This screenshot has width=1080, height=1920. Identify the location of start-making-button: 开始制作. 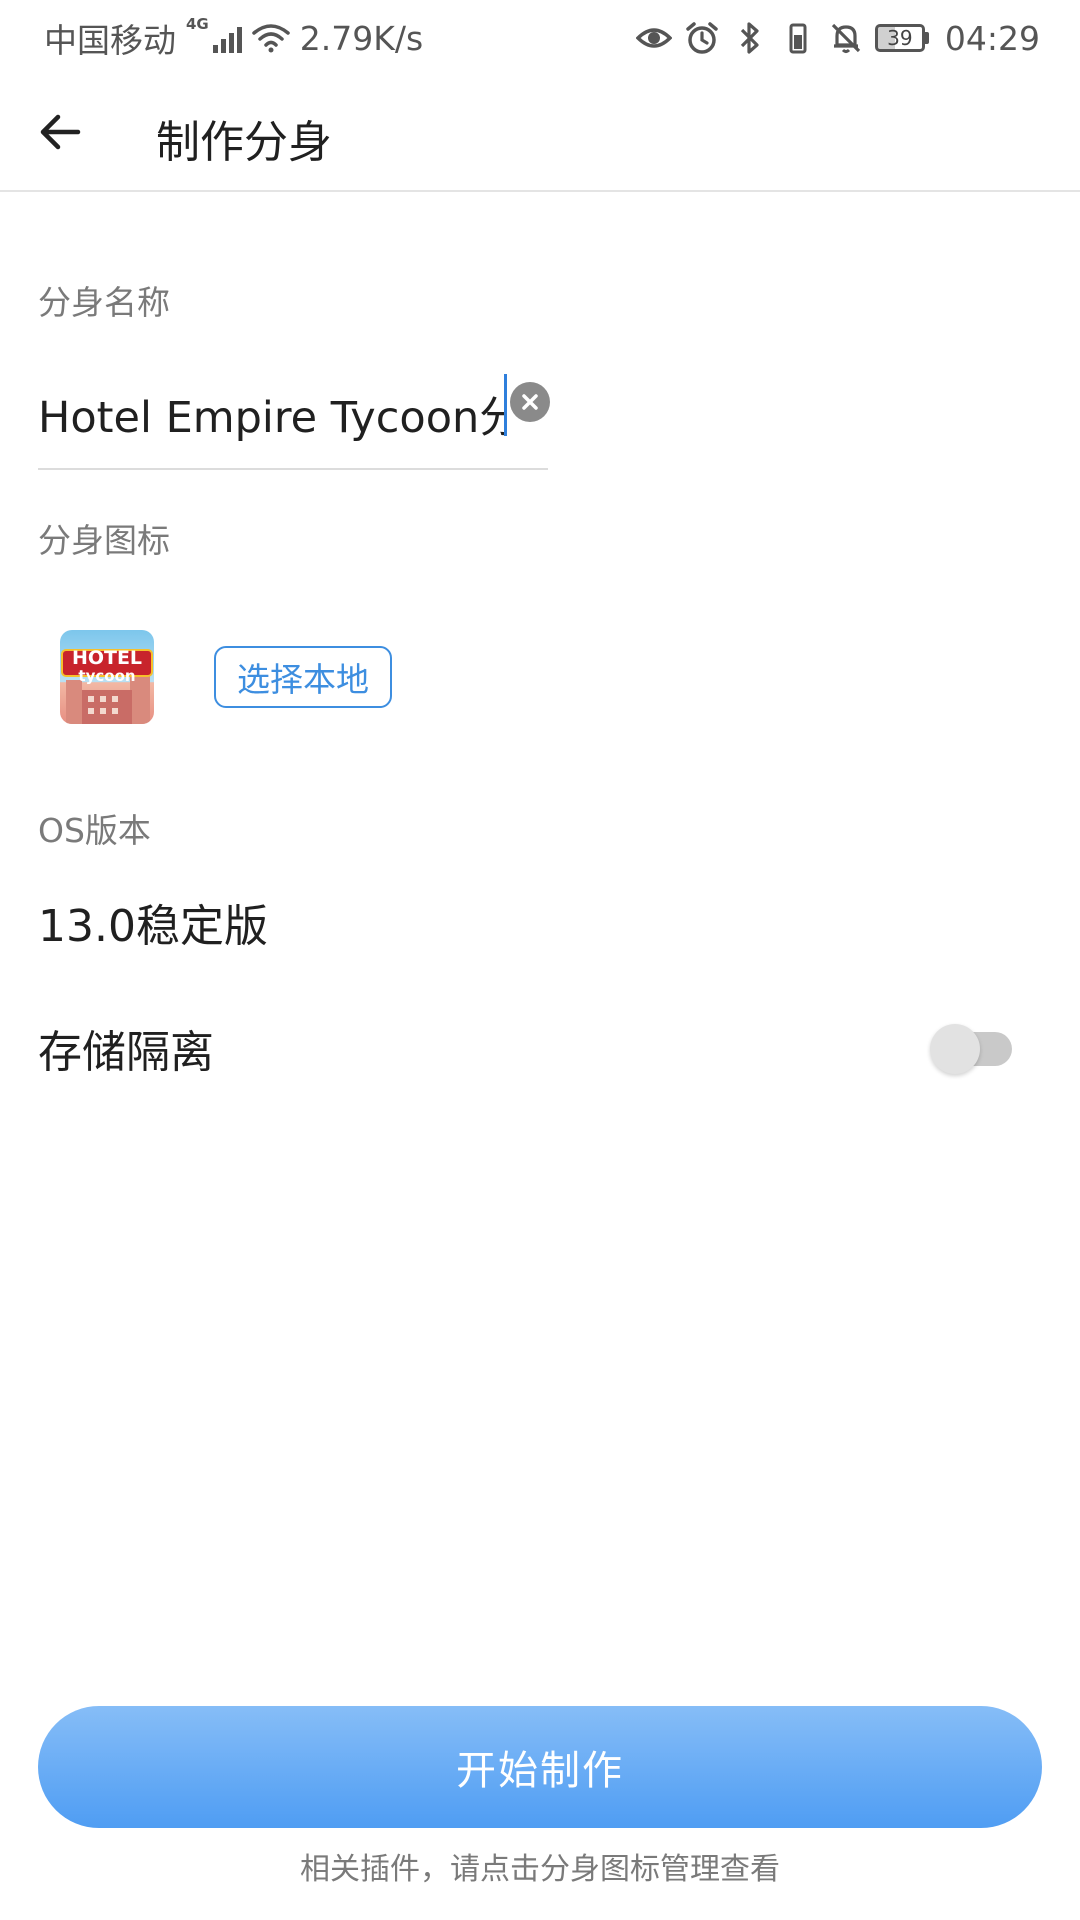
(540, 1767).